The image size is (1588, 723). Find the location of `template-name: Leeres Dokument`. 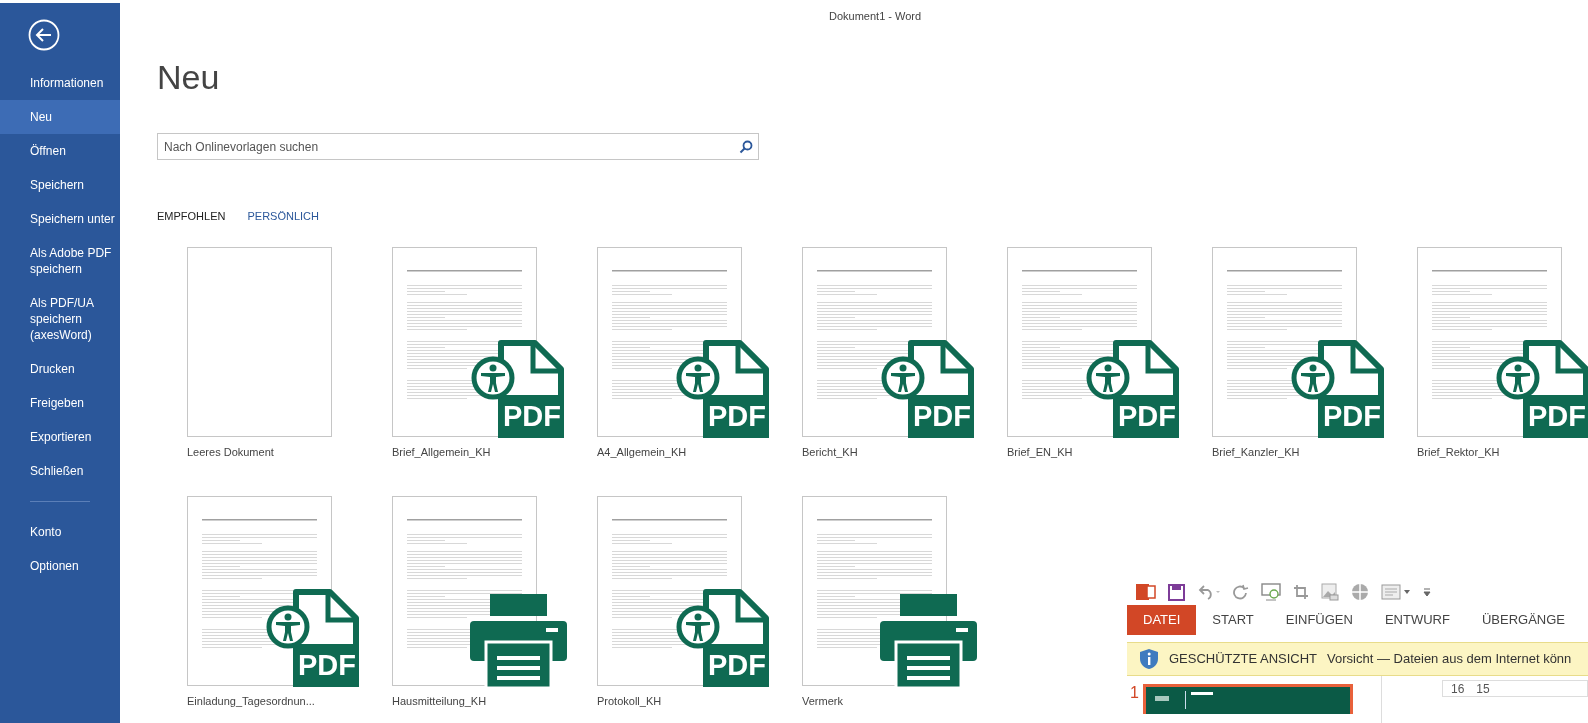

template-name: Leeres Dokument is located at coordinates (231, 451).